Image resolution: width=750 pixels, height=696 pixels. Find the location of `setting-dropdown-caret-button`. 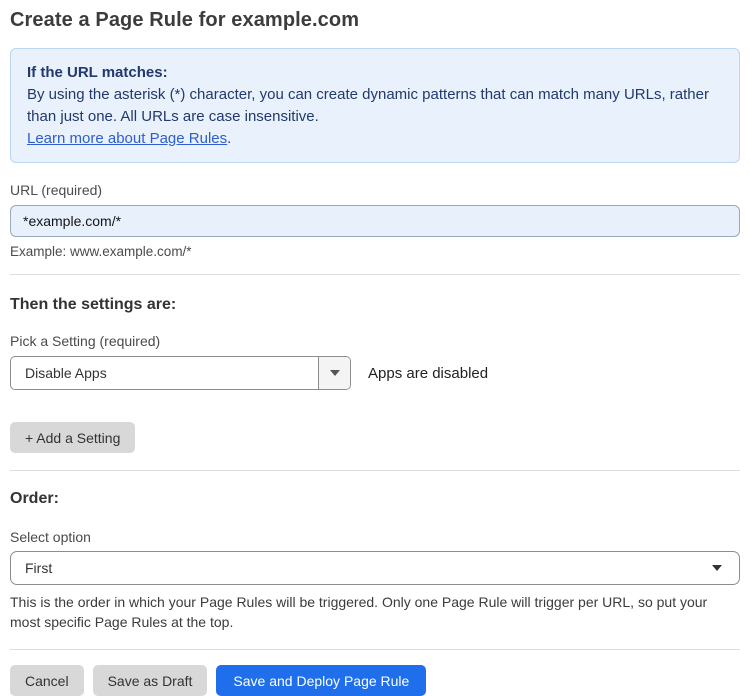

setting-dropdown-caret-button is located at coordinates (334, 373).